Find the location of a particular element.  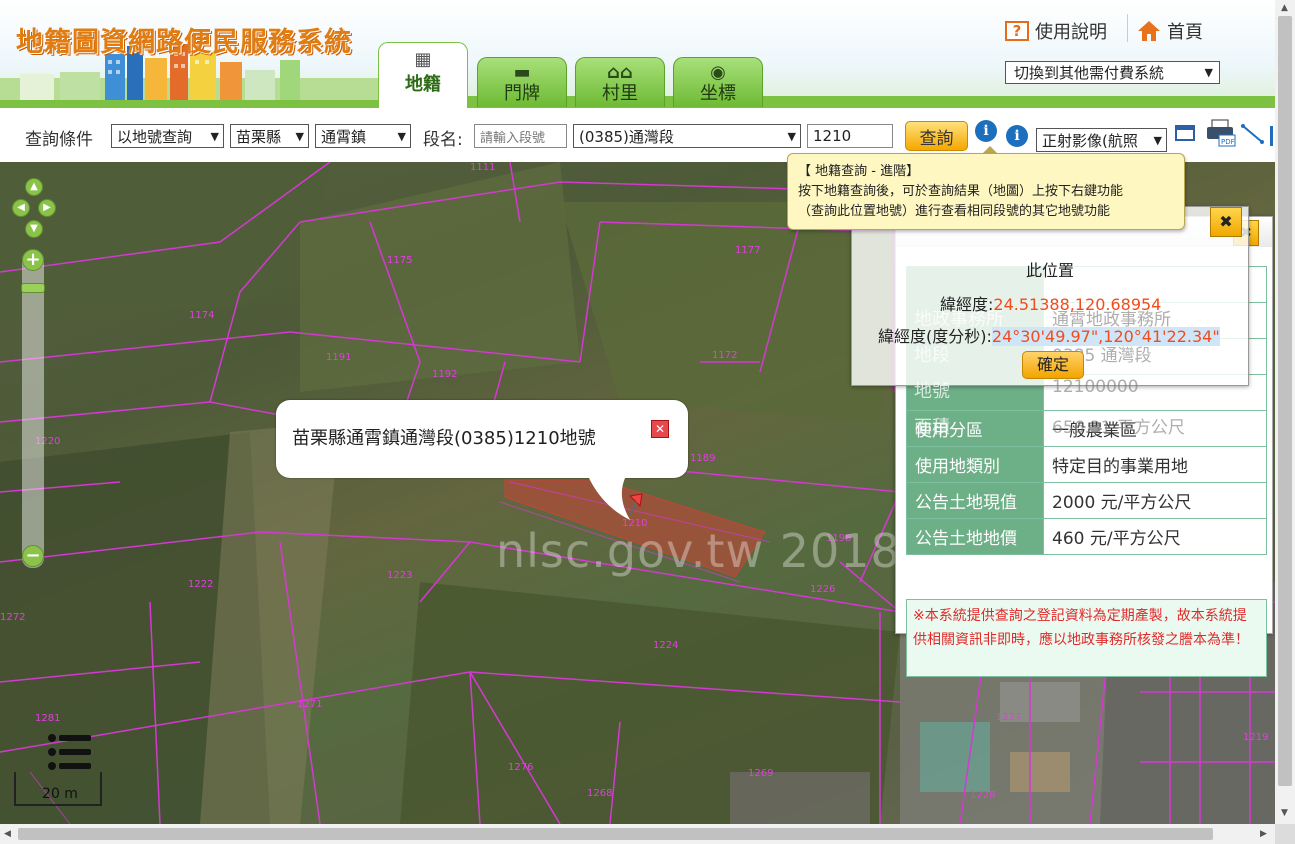

map-watermark: nlsc.gov.tw 2018 is located at coordinates (698, 551).